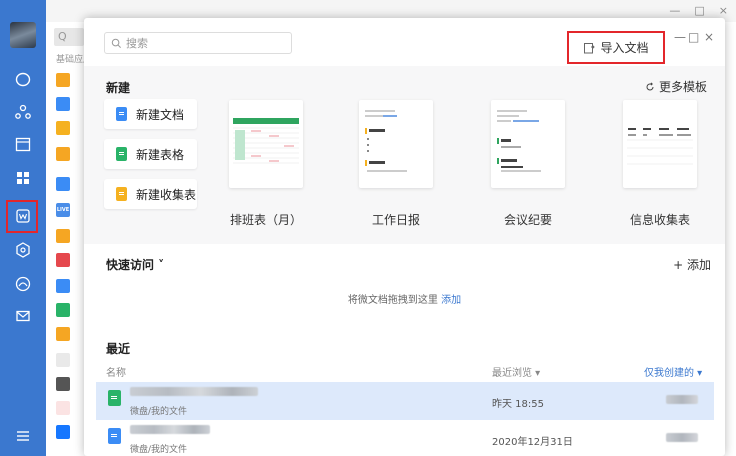 Image resolution: width=736 pixels, height=456 pixels. I want to click on background-search-input: Q, so click(69, 37).